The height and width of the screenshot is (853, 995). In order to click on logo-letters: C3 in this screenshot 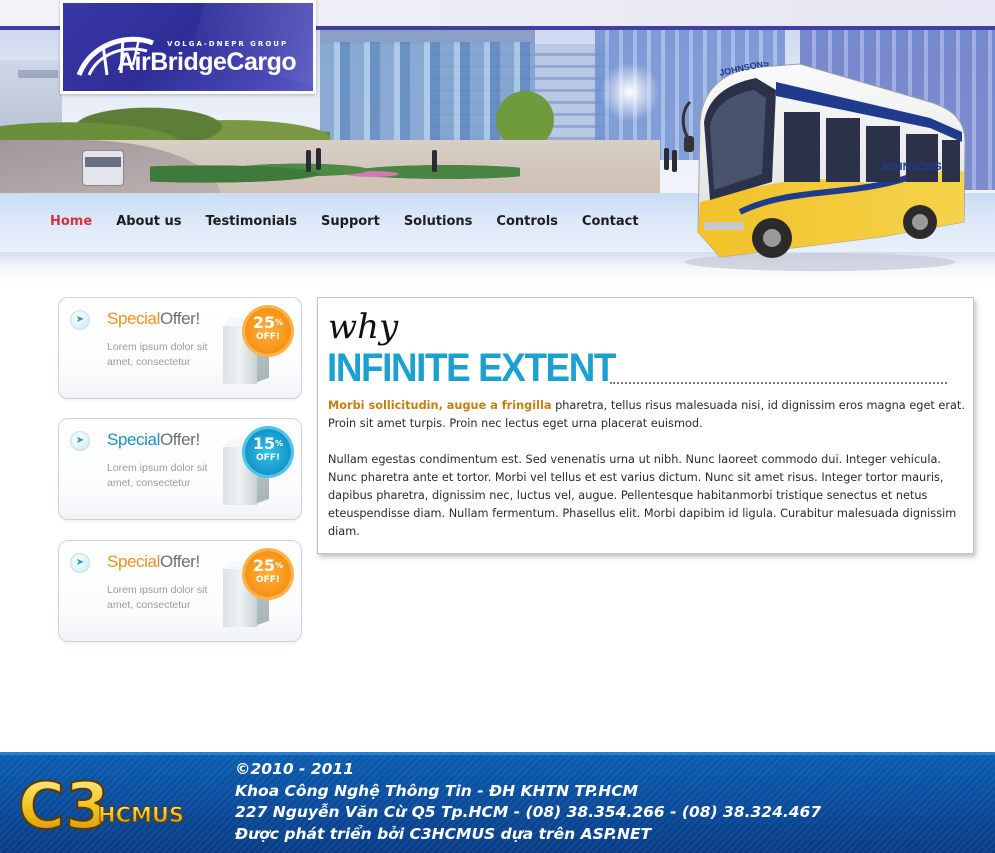, I will do `click(64, 807)`.